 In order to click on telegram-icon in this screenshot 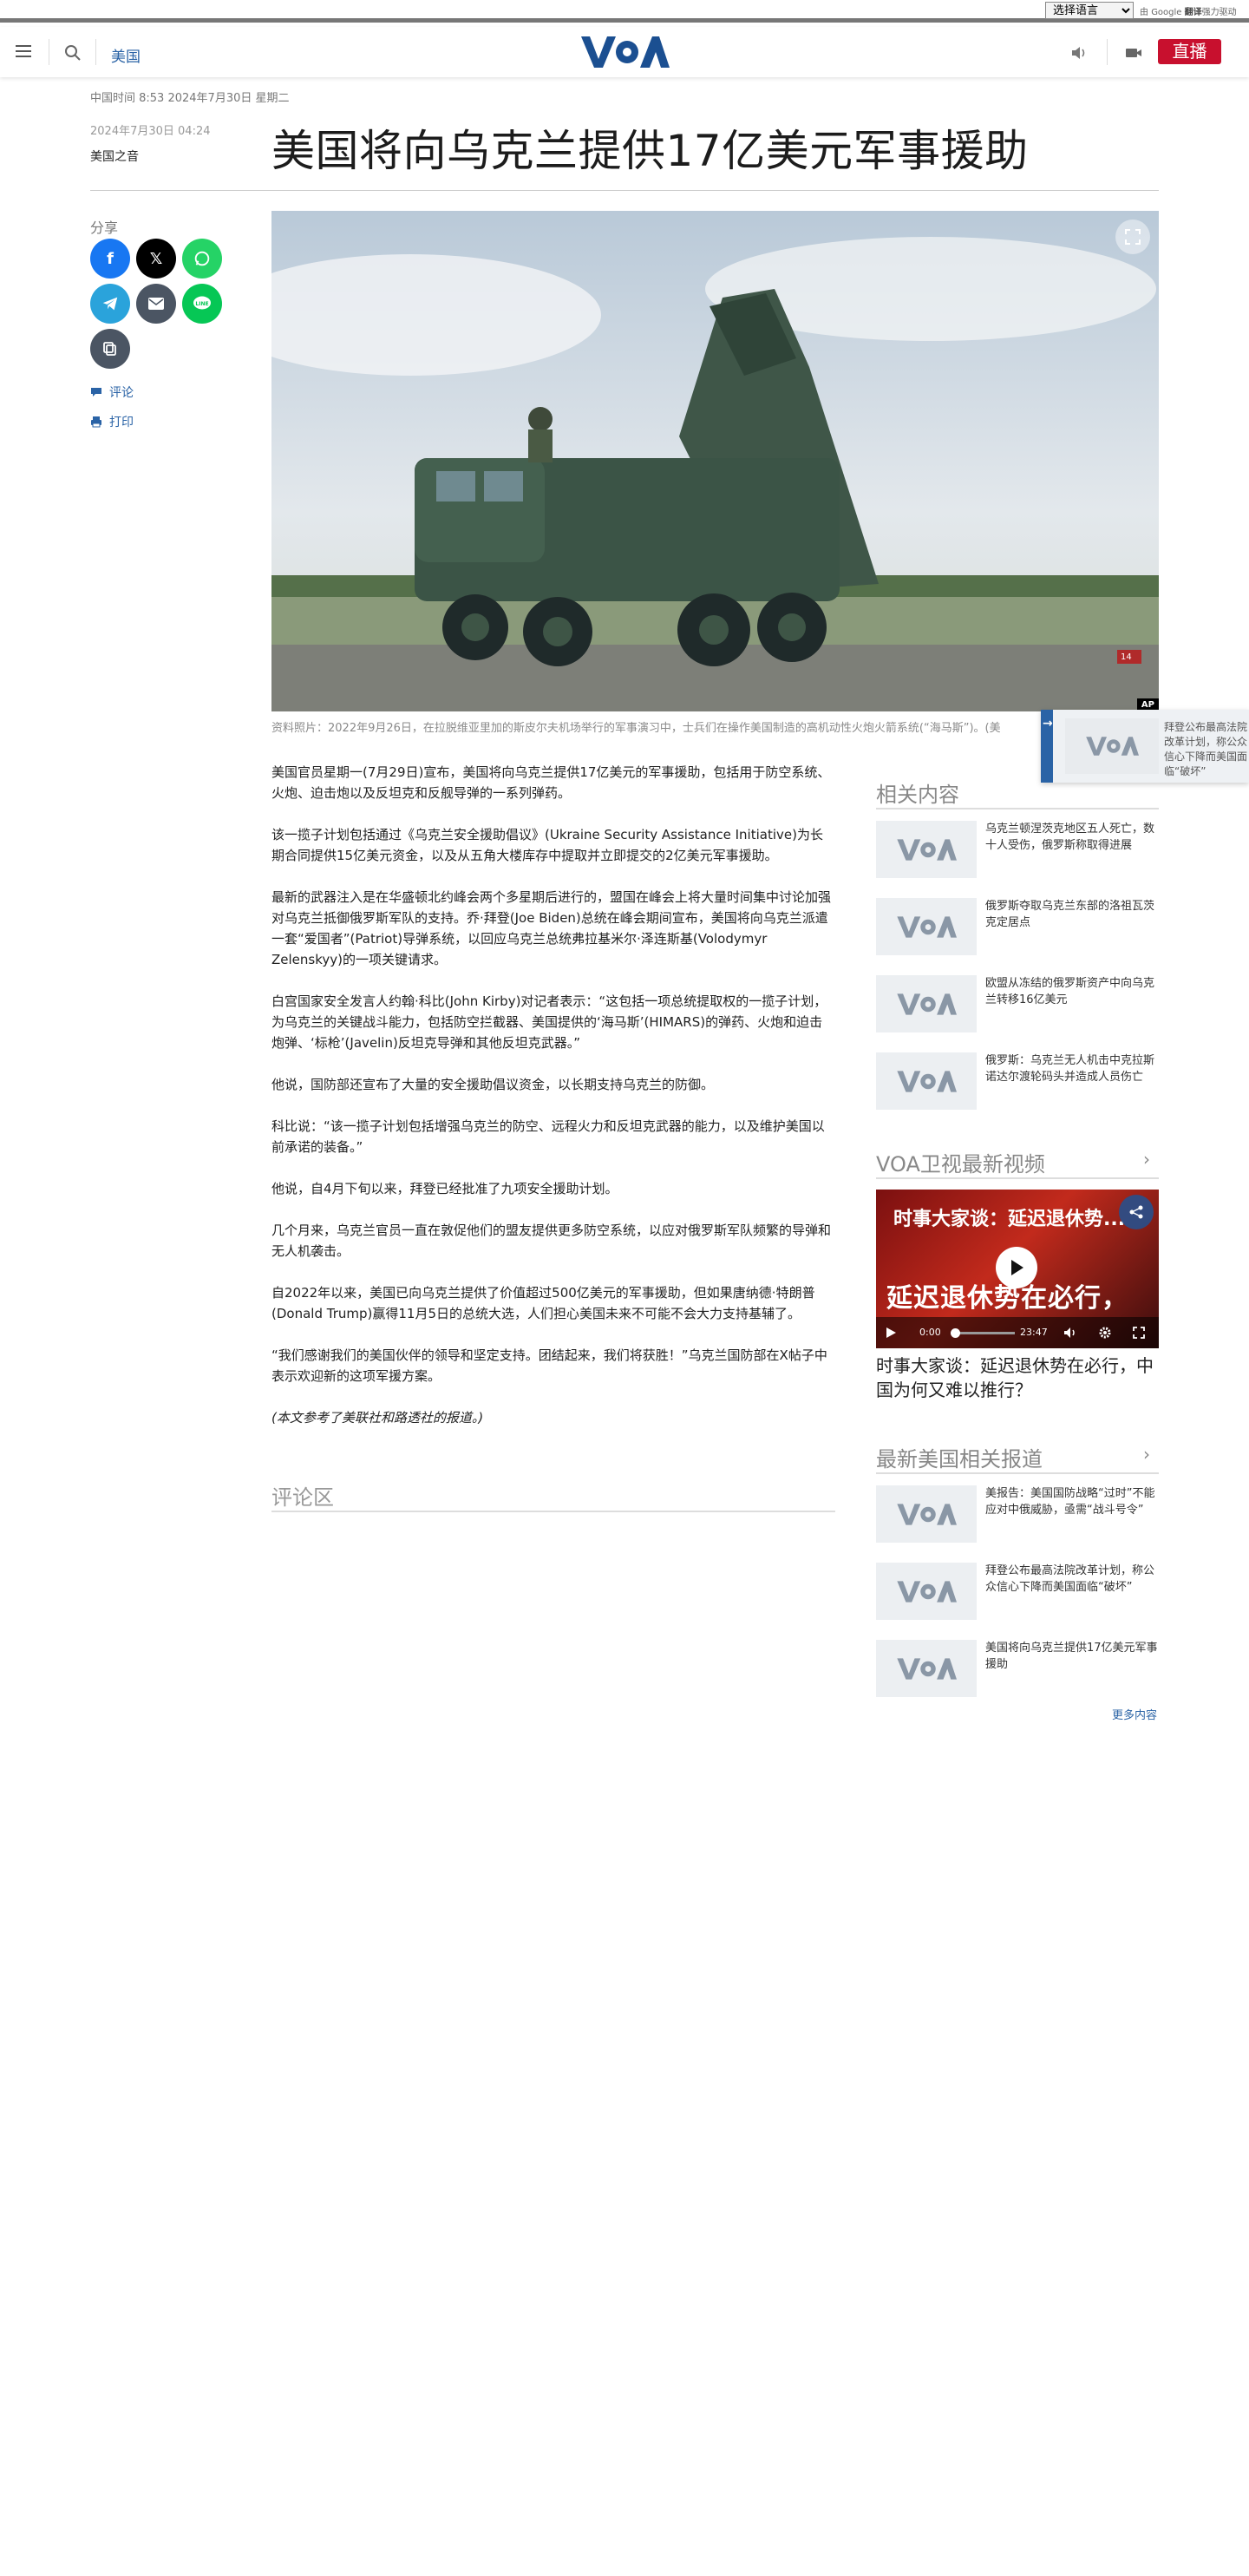, I will do `click(110, 304)`.